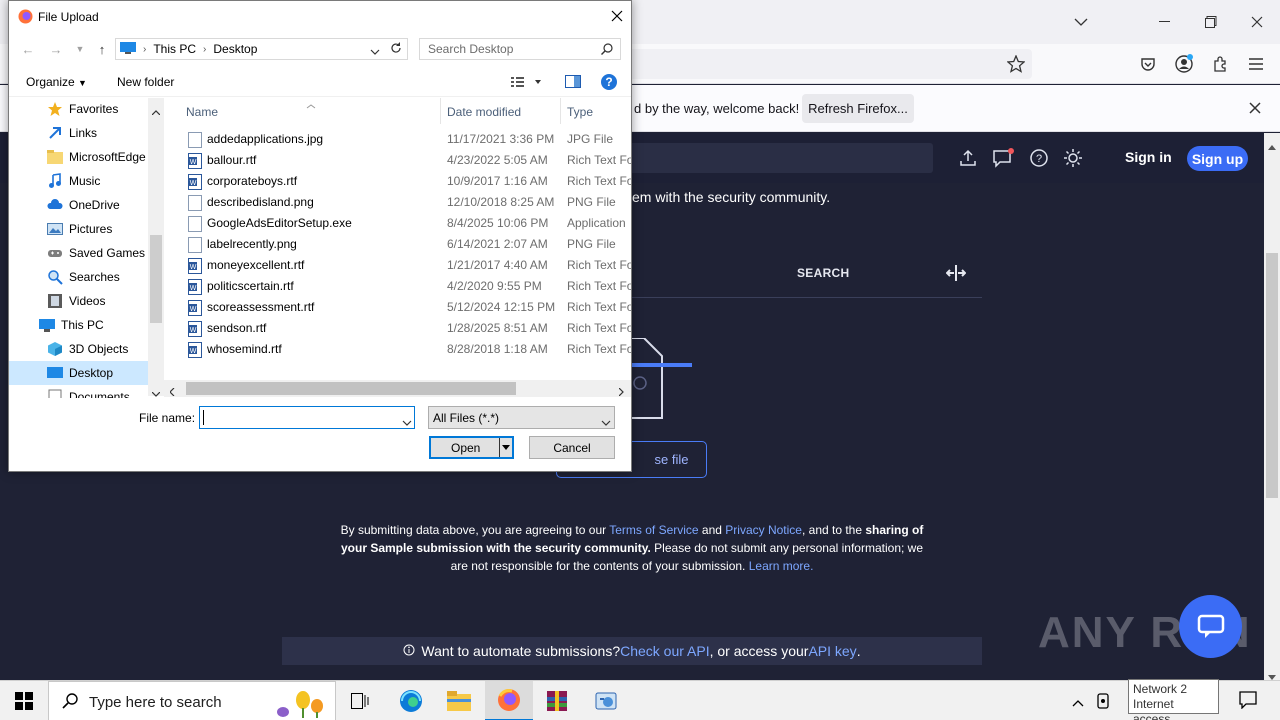 The image size is (1280, 720). What do you see at coordinates (653, 530) in the screenshot?
I see `terms-of-service-link: Terms of Service` at bounding box center [653, 530].